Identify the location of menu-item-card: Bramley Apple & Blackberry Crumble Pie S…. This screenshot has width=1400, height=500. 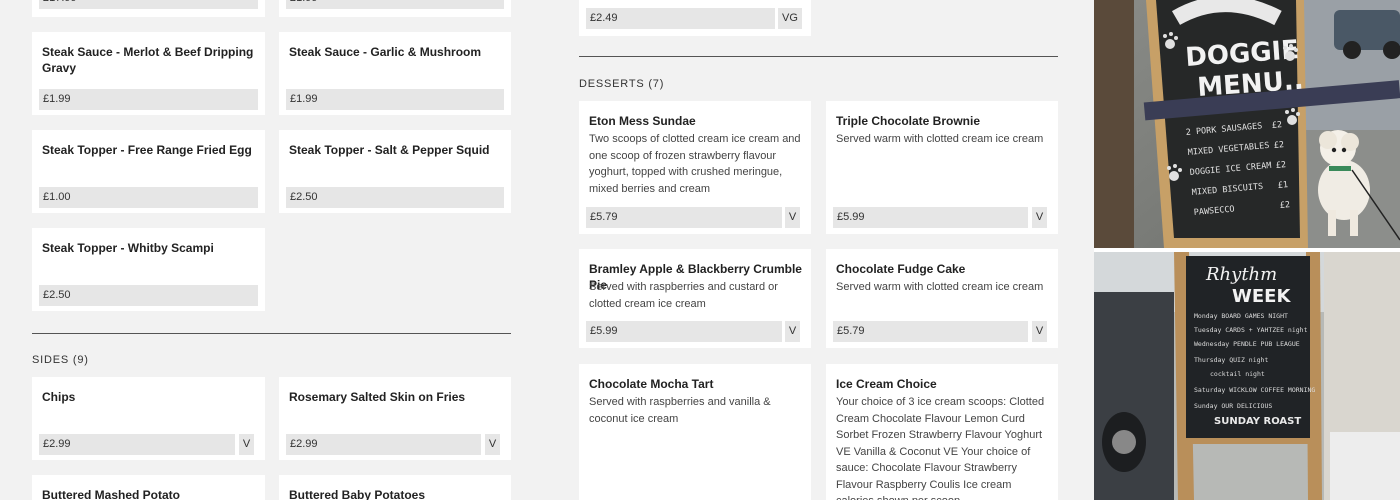
(695, 298).